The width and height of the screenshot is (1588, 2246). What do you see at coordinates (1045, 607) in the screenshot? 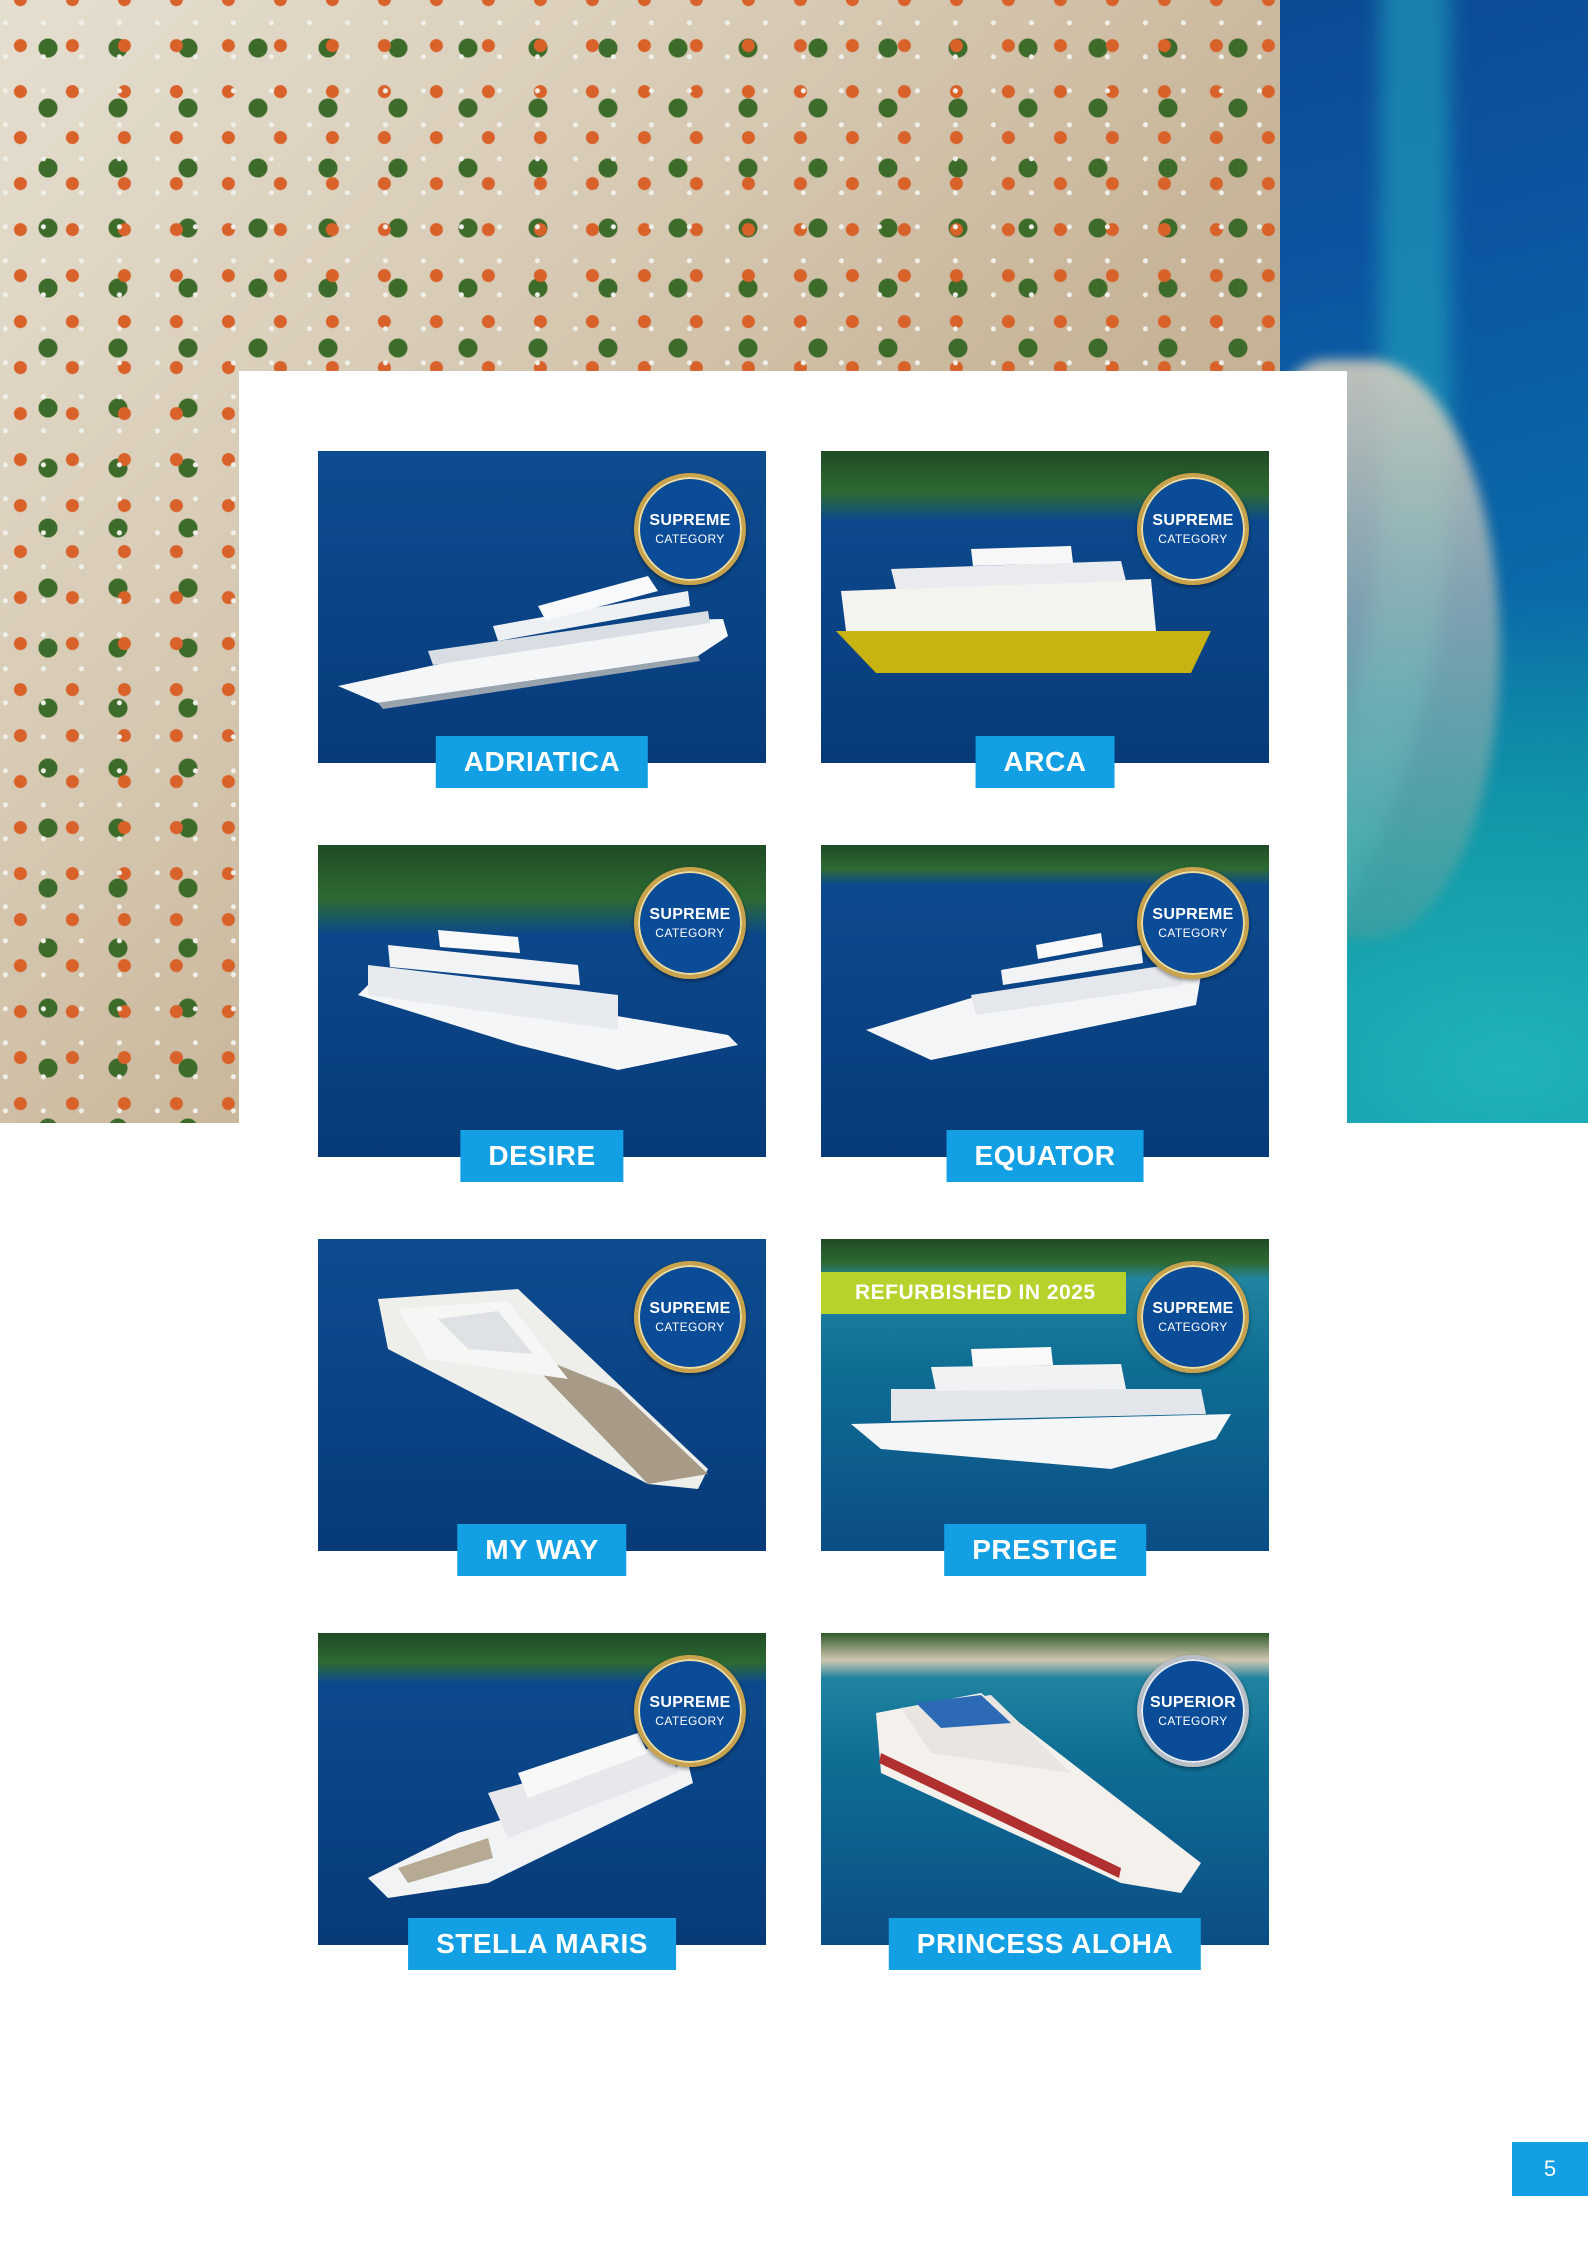
I see `ship-photo-arca: SUPREME CATEGORY` at bounding box center [1045, 607].